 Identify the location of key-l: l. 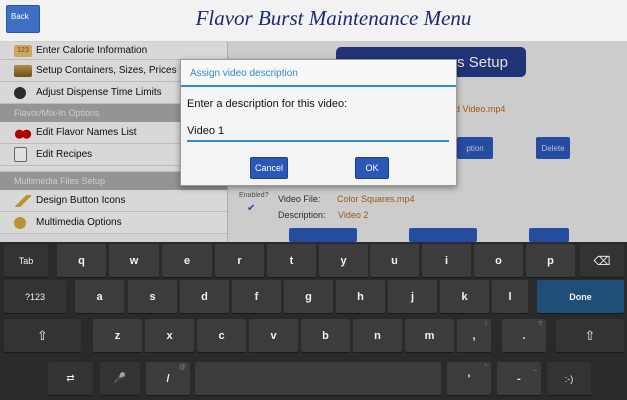
(510, 296).